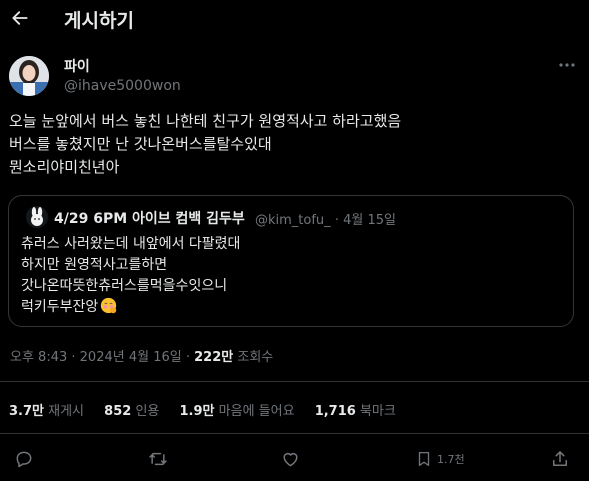 This screenshot has width=589, height=481. What do you see at coordinates (214, 357) in the screenshot?
I see `views-count: 222만` at bounding box center [214, 357].